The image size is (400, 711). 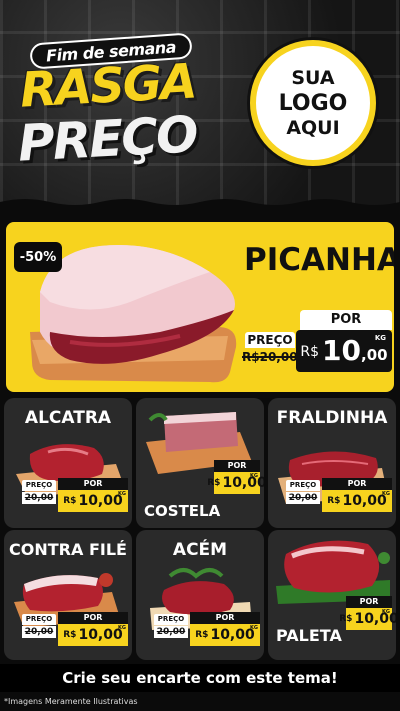 What do you see at coordinates (332, 418) in the screenshot?
I see `product-name: FRALDINHA` at bounding box center [332, 418].